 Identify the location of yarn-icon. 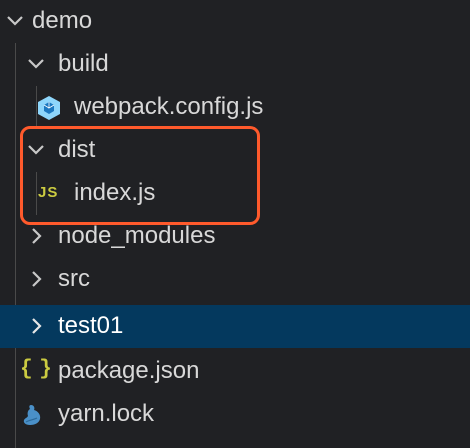
(32, 415).